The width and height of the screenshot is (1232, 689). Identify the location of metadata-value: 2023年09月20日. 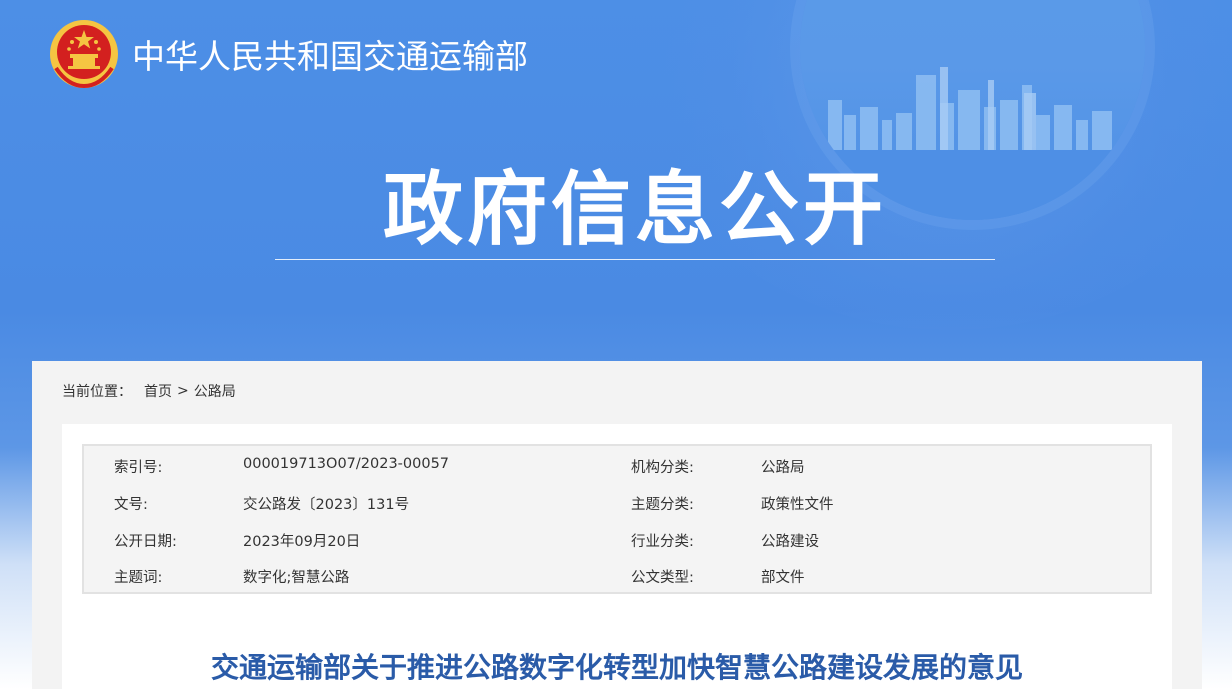
(302, 542).